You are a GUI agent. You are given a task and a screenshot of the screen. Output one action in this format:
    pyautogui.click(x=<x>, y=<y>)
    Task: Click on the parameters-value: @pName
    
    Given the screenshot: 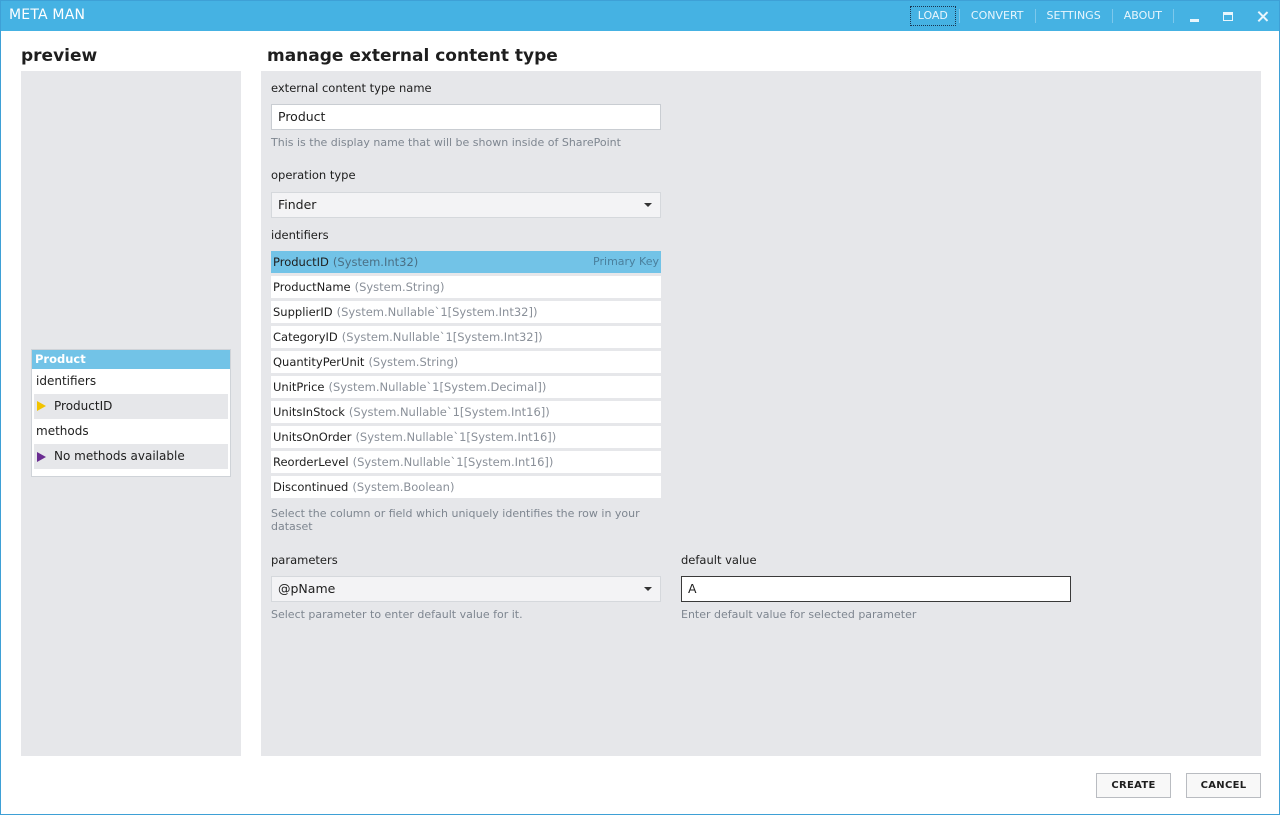 What is the action you would take?
    pyautogui.click(x=307, y=588)
    